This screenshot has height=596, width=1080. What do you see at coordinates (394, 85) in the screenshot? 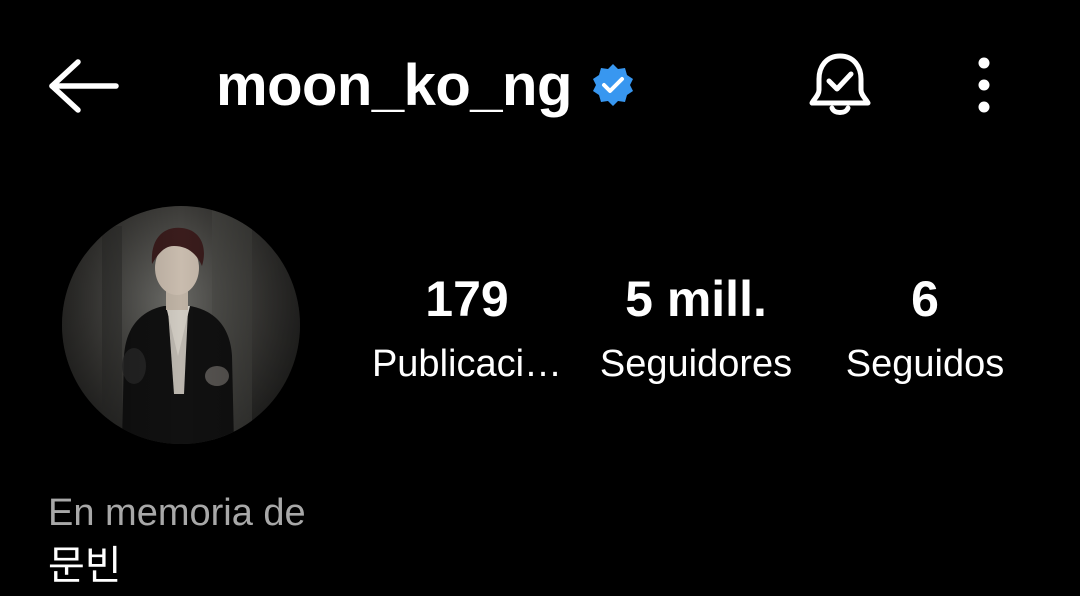
I see `profile-username: moon_ko_ng` at bounding box center [394, 85].